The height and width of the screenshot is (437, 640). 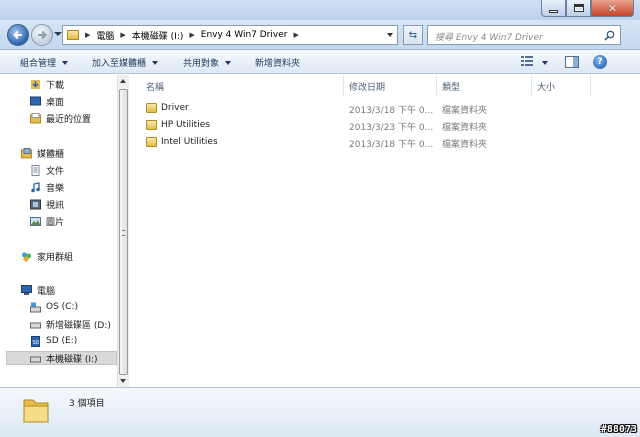 I want to click on sidebar-item-label: 電腦, so click(x=46, y=291).